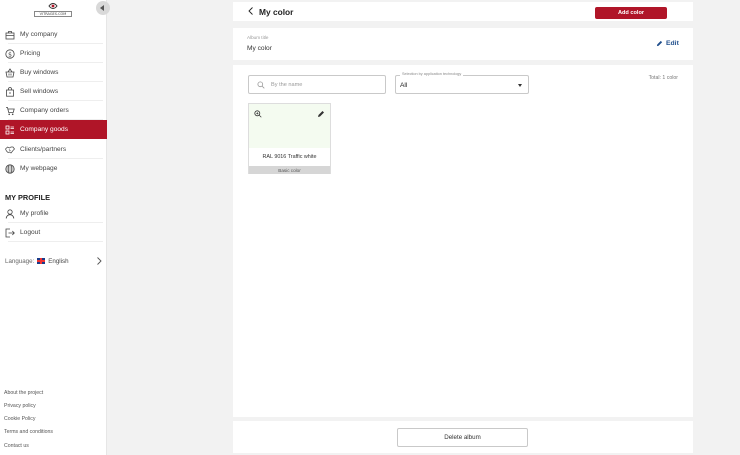 This screenshot has width=740, height=455. Describe the element at coordinates (34, 213) in the screenshot. I see `sidebar-item-label: My profile` at that location.